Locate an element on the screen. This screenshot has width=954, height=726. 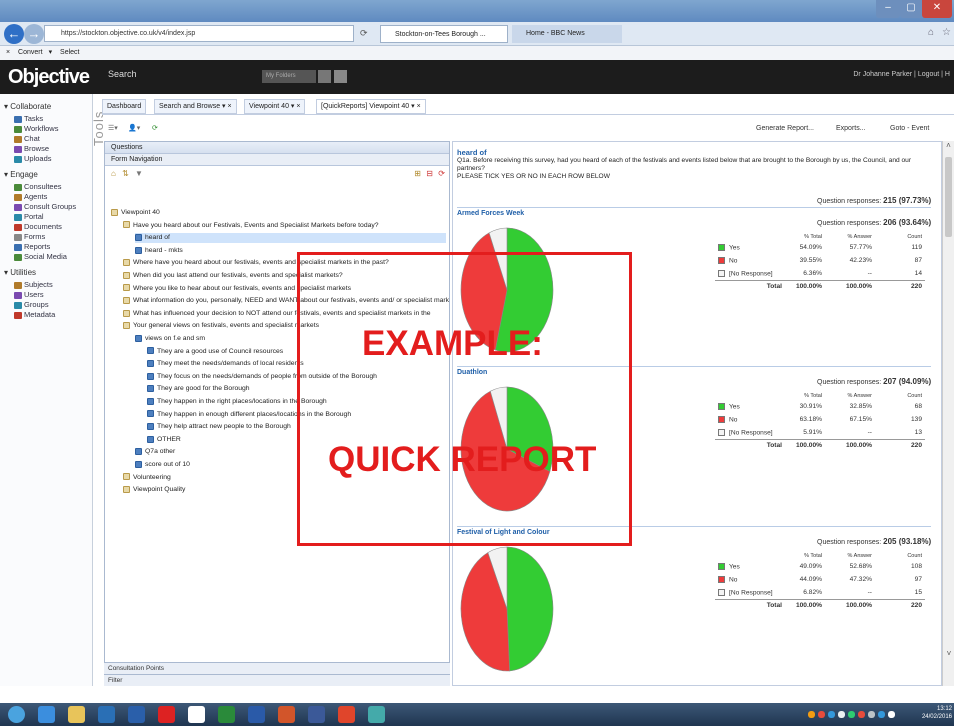
sidebar-item-consultees: Consultees is located at coordinates (38, 186).